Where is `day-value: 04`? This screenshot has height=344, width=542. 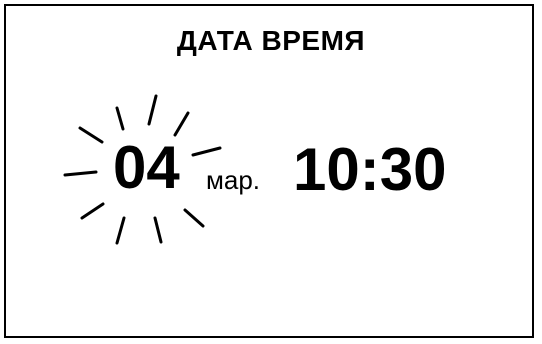 day-value: 04 is located at coordinates (146, 167).